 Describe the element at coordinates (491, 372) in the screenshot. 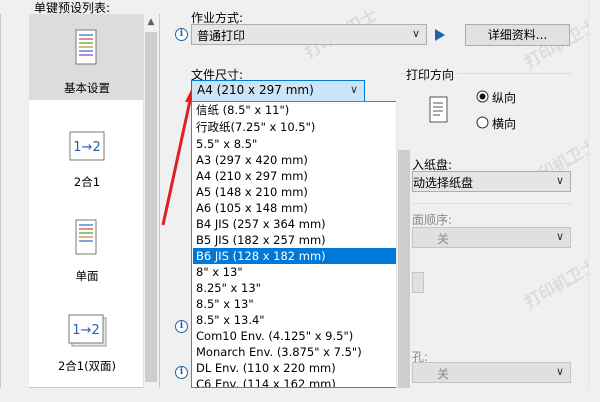

I see `hole-punch-select: 关 ∨` at that location.